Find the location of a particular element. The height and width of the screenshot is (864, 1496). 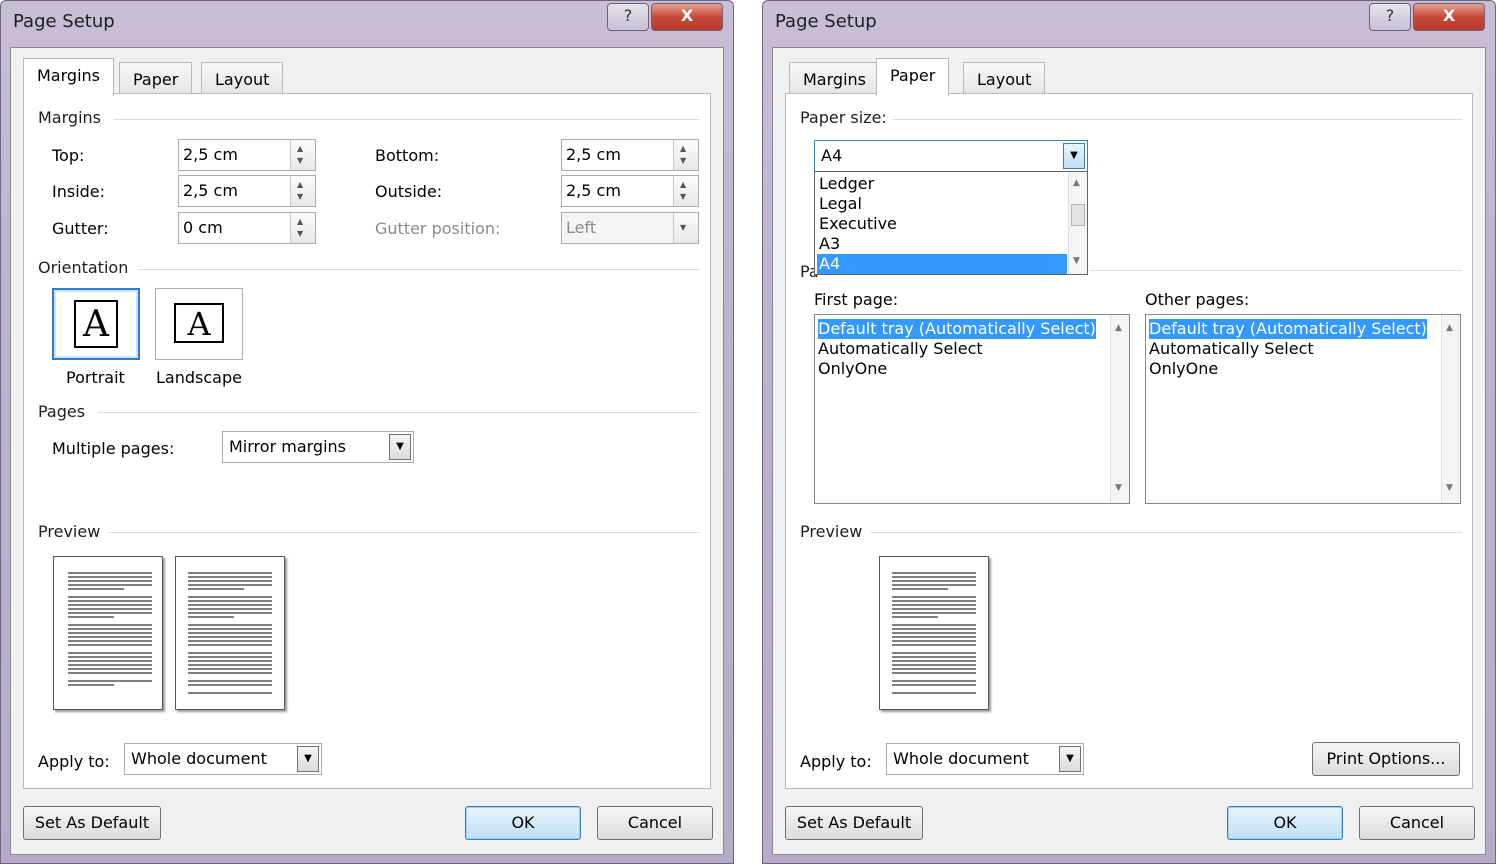

outside-label: Outside: is located at coordinates (409, 191).